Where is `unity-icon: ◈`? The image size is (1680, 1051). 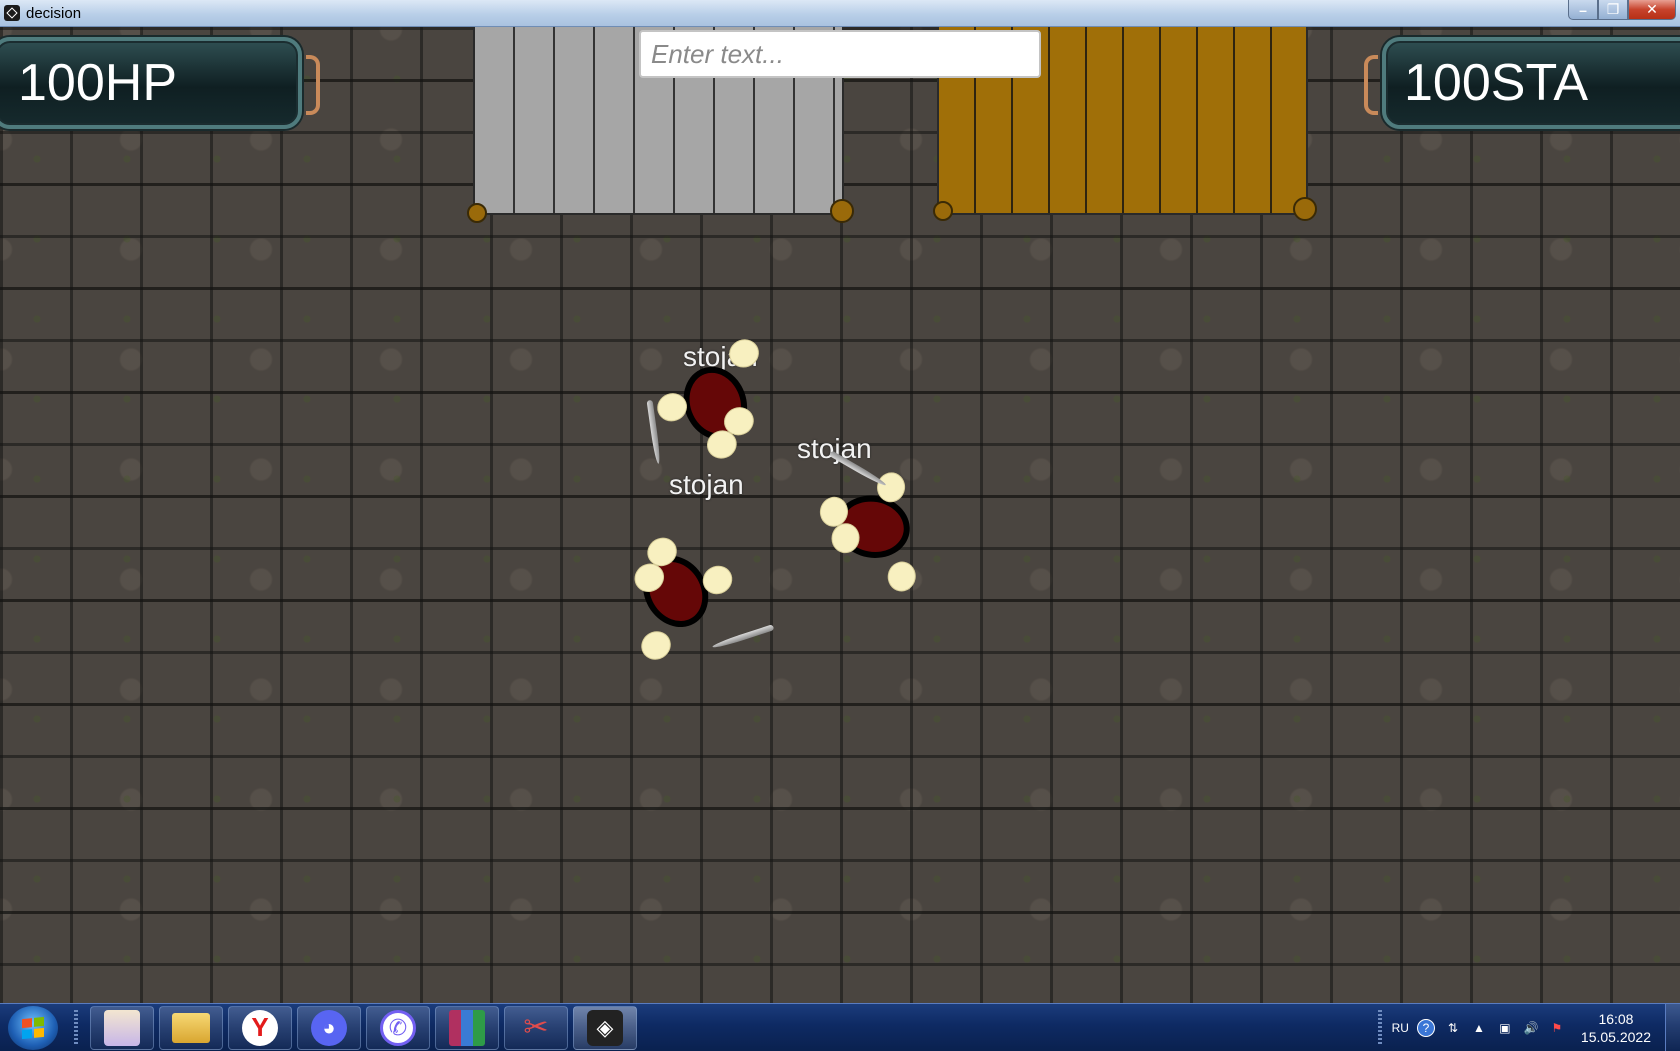 unity-icon: ◈ is located at coordinates (605, 1027).